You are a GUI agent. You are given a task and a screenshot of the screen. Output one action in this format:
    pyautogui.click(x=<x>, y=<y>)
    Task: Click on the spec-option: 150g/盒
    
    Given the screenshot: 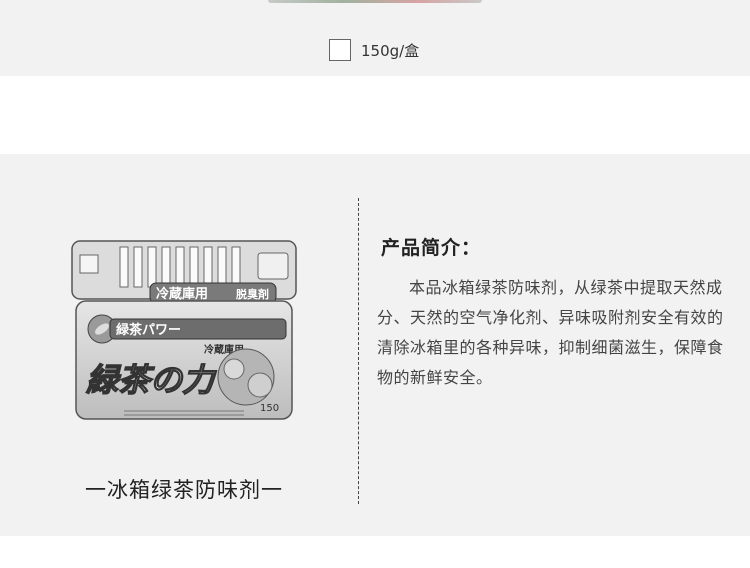 What is the action you would take?
    pyautogui.click(x=374, y=50)
    